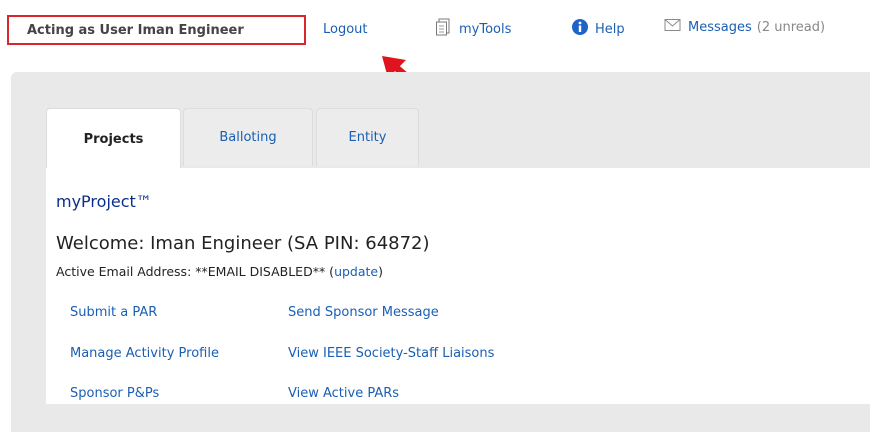 The width and height of the screenshot is (870, 432). Describe the element at coordinates (485, 29) in the screenshot. I see `mytools-label: myTools` at that location.